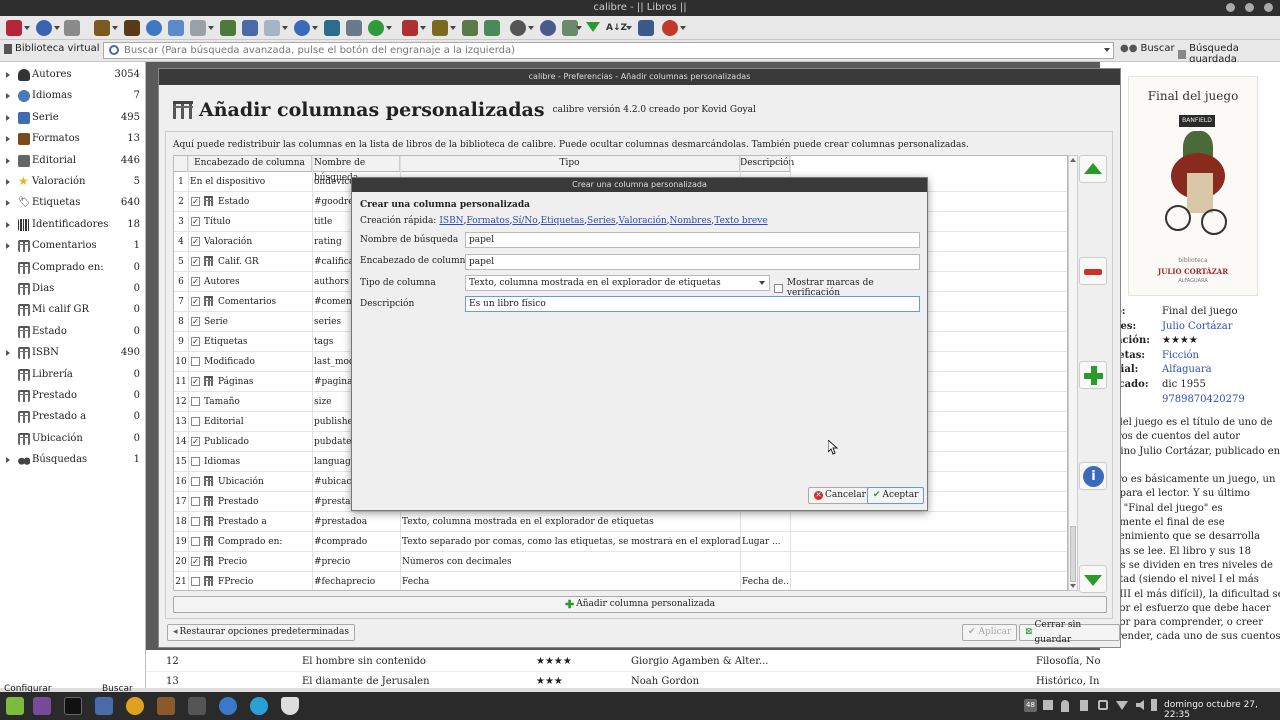  I want to click on network-icon, so click(1048, 705).